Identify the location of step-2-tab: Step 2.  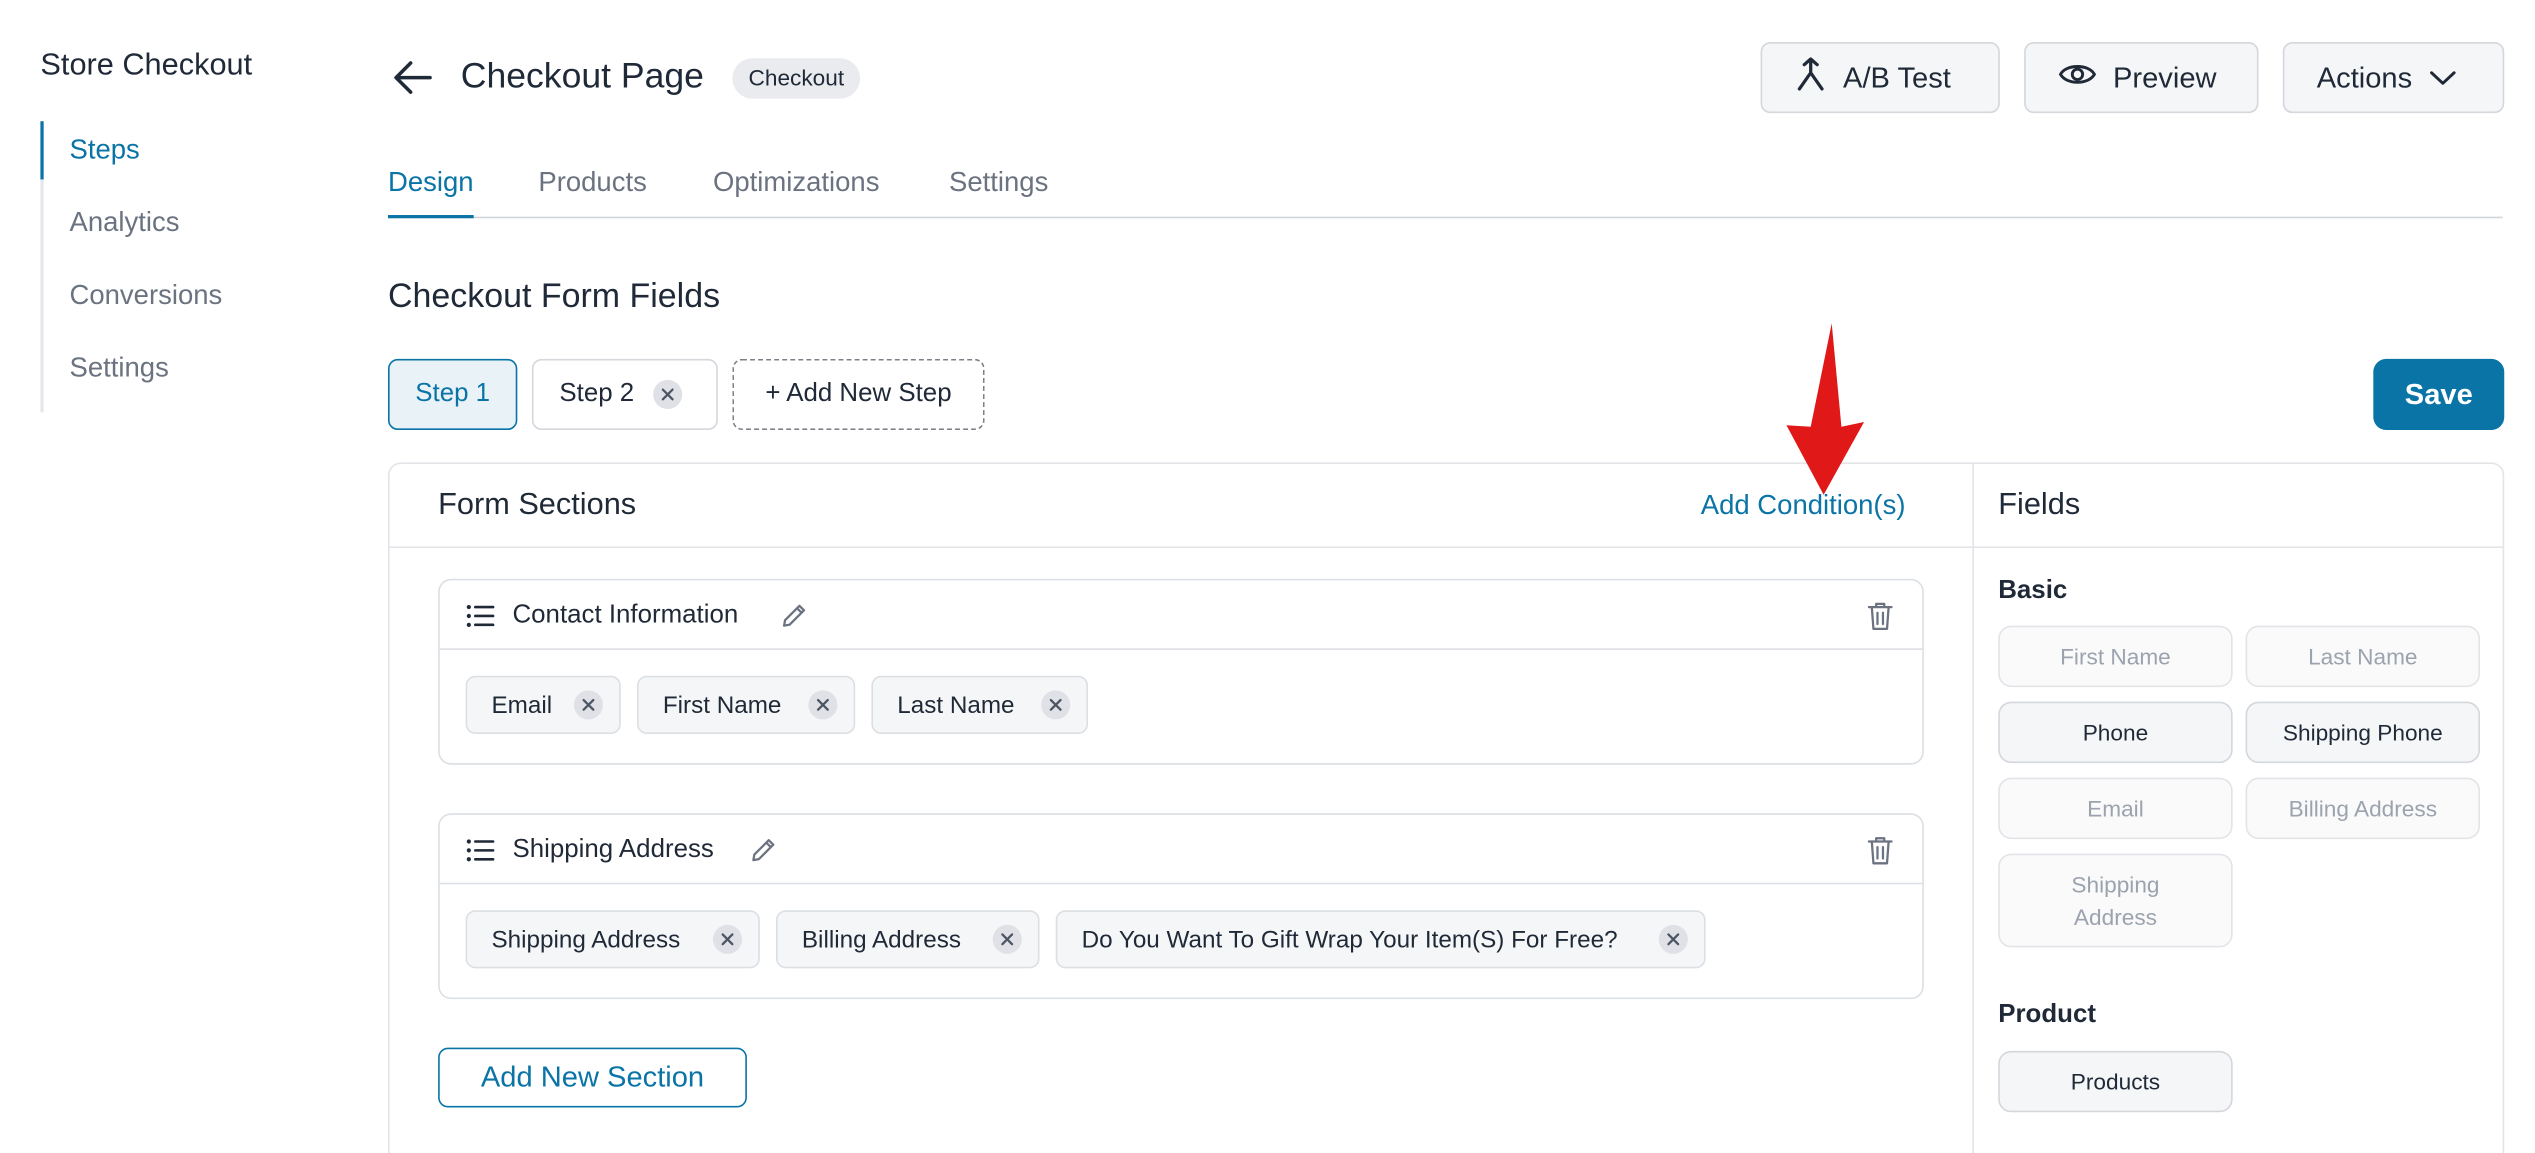
(624, 394).